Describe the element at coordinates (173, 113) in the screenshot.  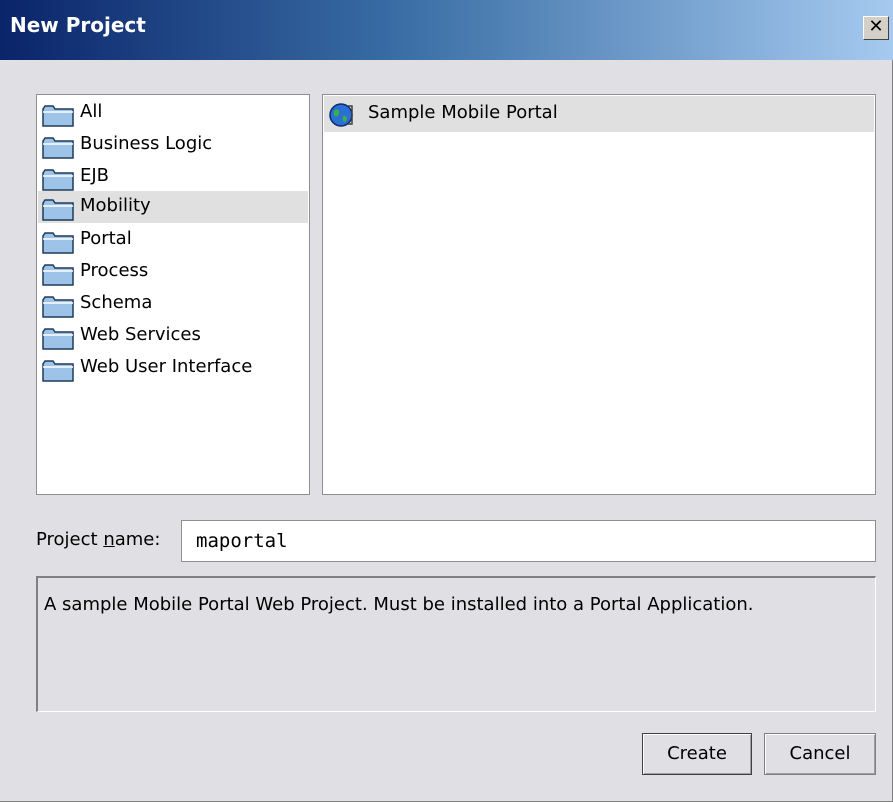
I see `category-item-all: All` at that location.